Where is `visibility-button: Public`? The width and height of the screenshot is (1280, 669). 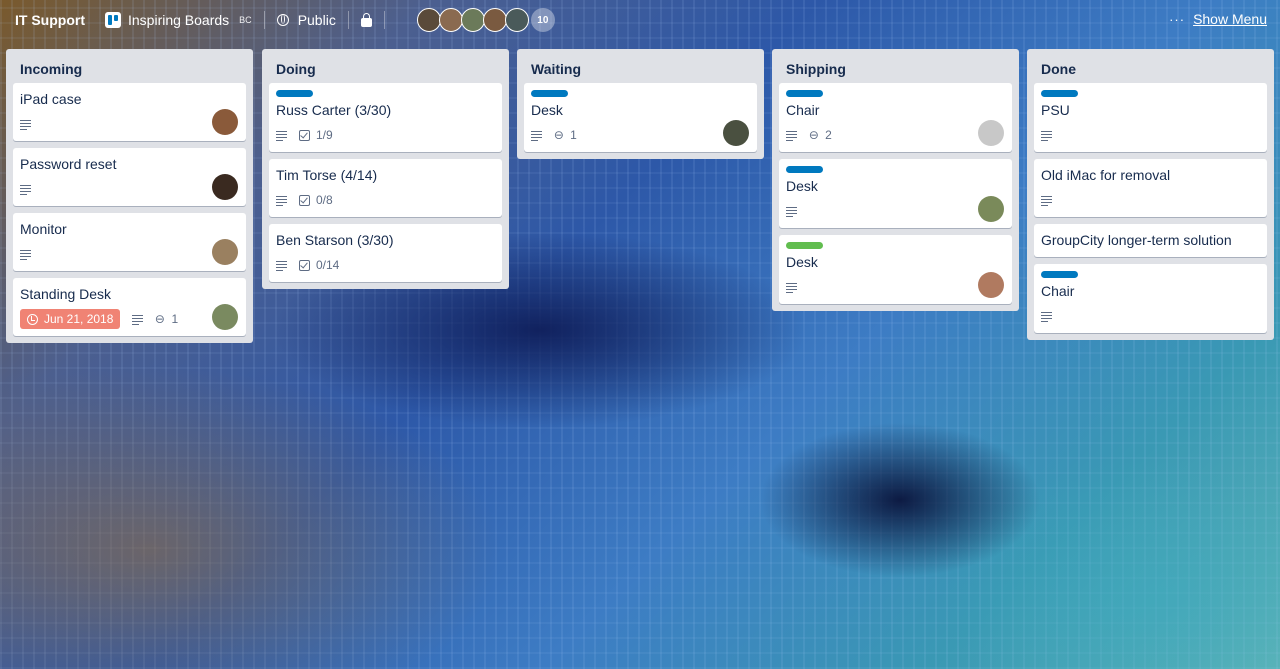
visibility-button: Public is located at coordinates (306, 20).